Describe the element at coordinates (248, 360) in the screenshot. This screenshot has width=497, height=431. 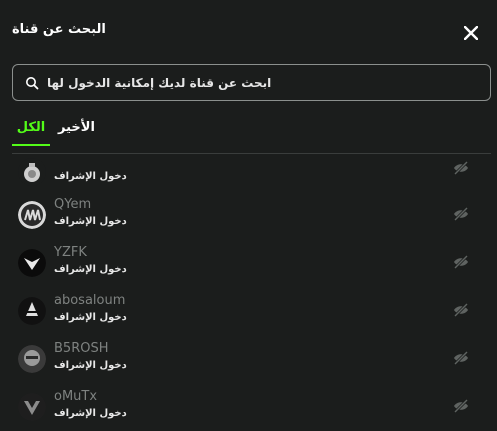
I see `channel-row: B5ROSH دخول الإشراف` at that location.